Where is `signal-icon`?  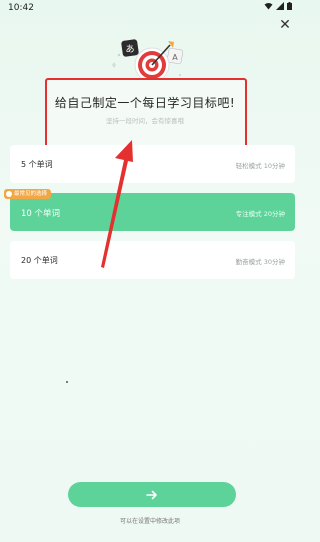 signal-icon is located at coordinates (280, 6).